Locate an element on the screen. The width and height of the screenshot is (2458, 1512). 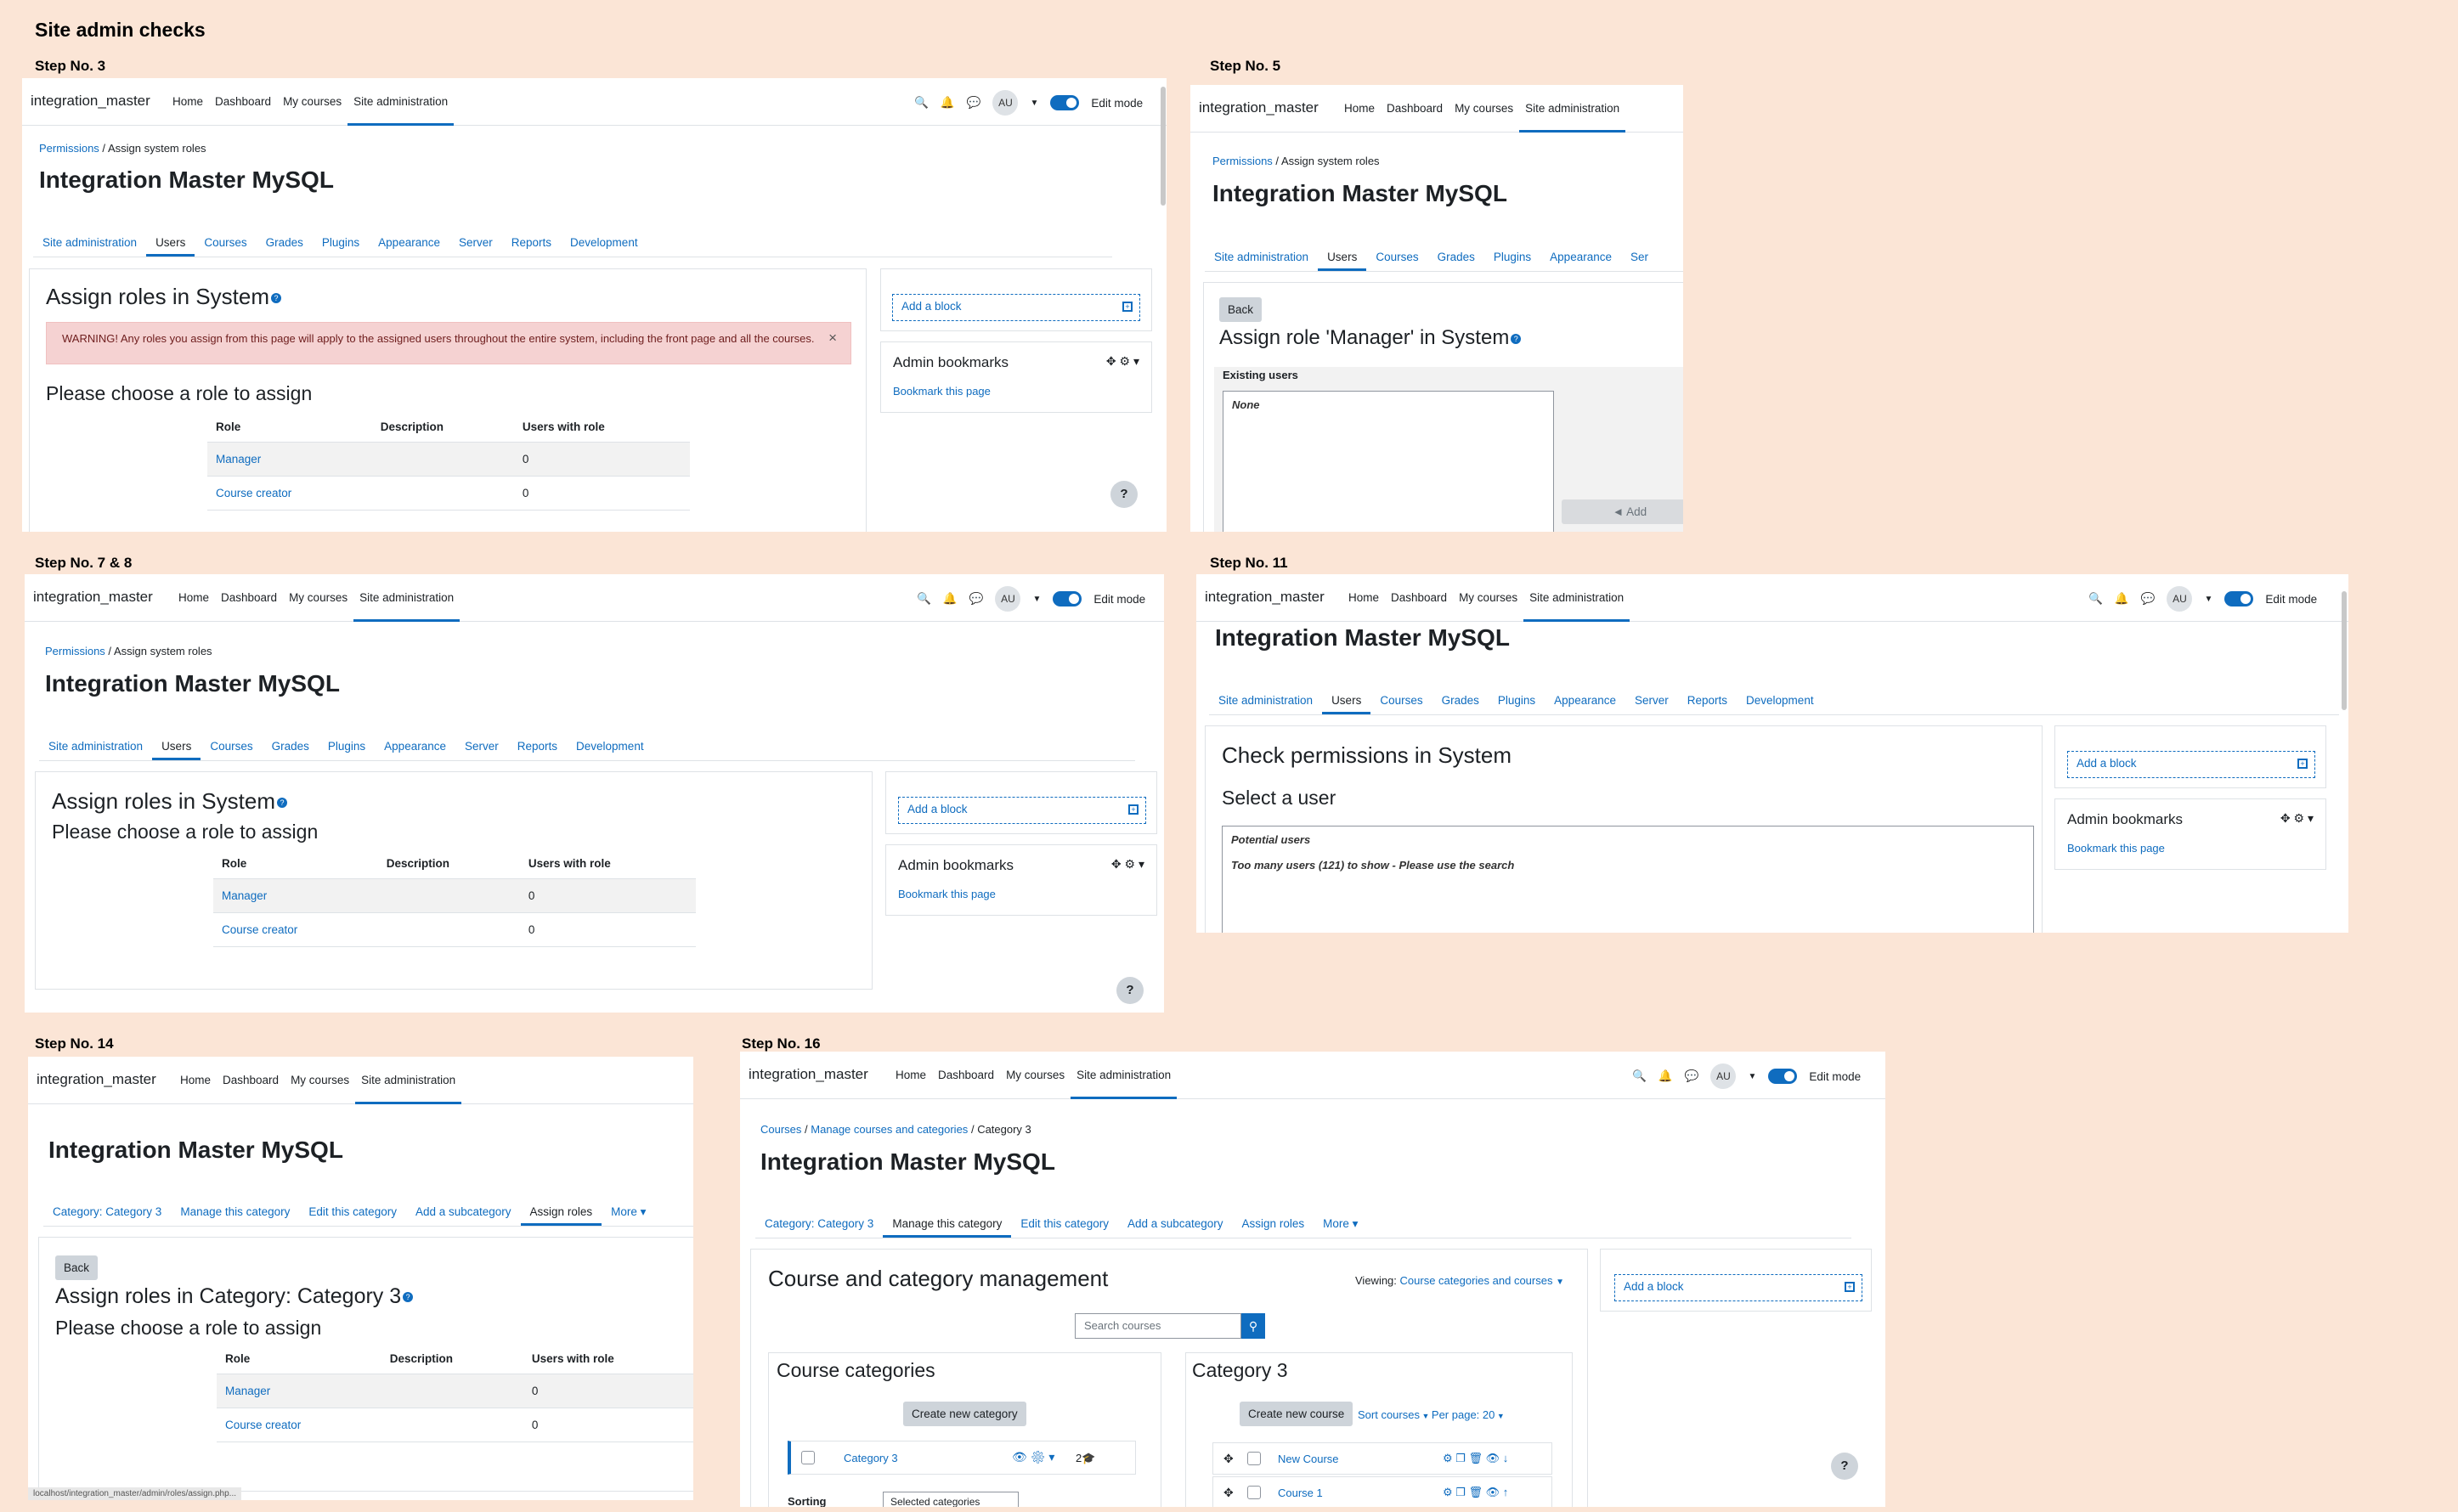
tab-add-subcategory: Add a subcategory is located at coordinates (1175, 1224).